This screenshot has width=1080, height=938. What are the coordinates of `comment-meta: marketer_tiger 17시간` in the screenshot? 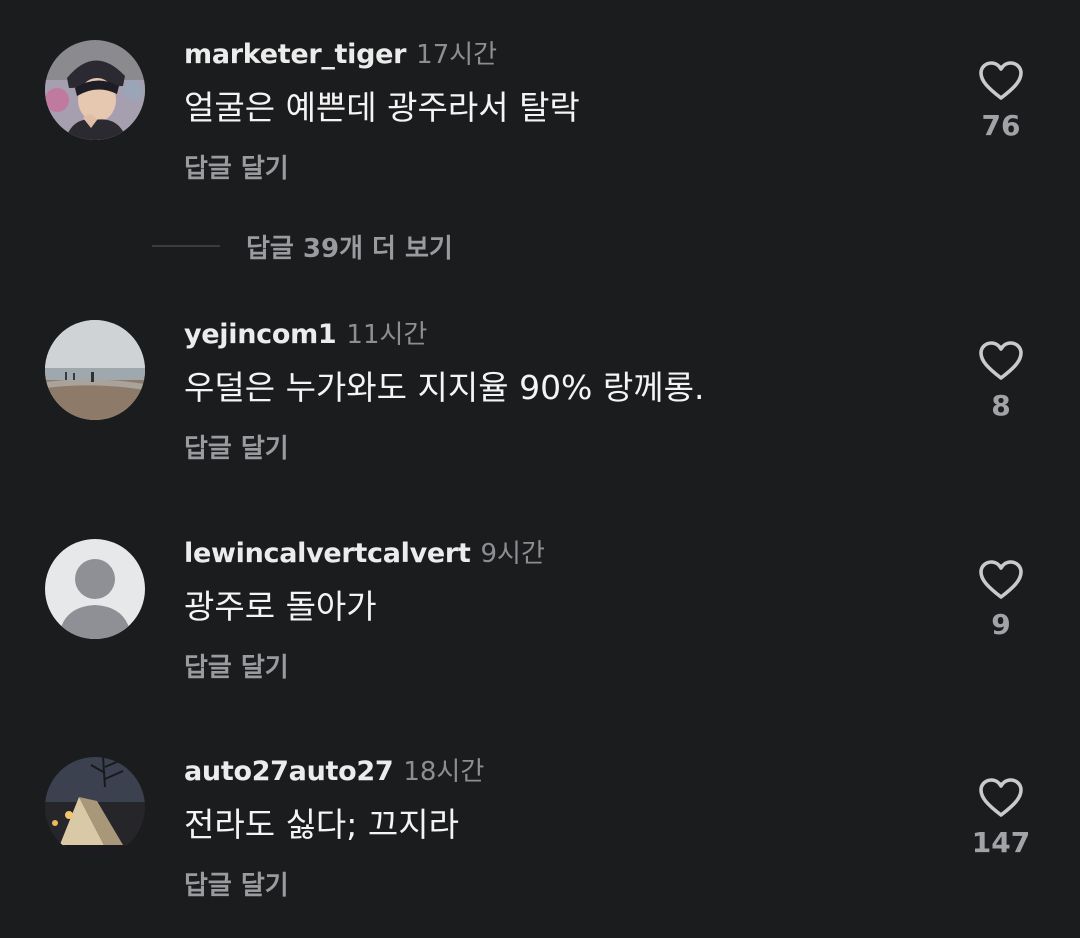 It's located at (340, 56).